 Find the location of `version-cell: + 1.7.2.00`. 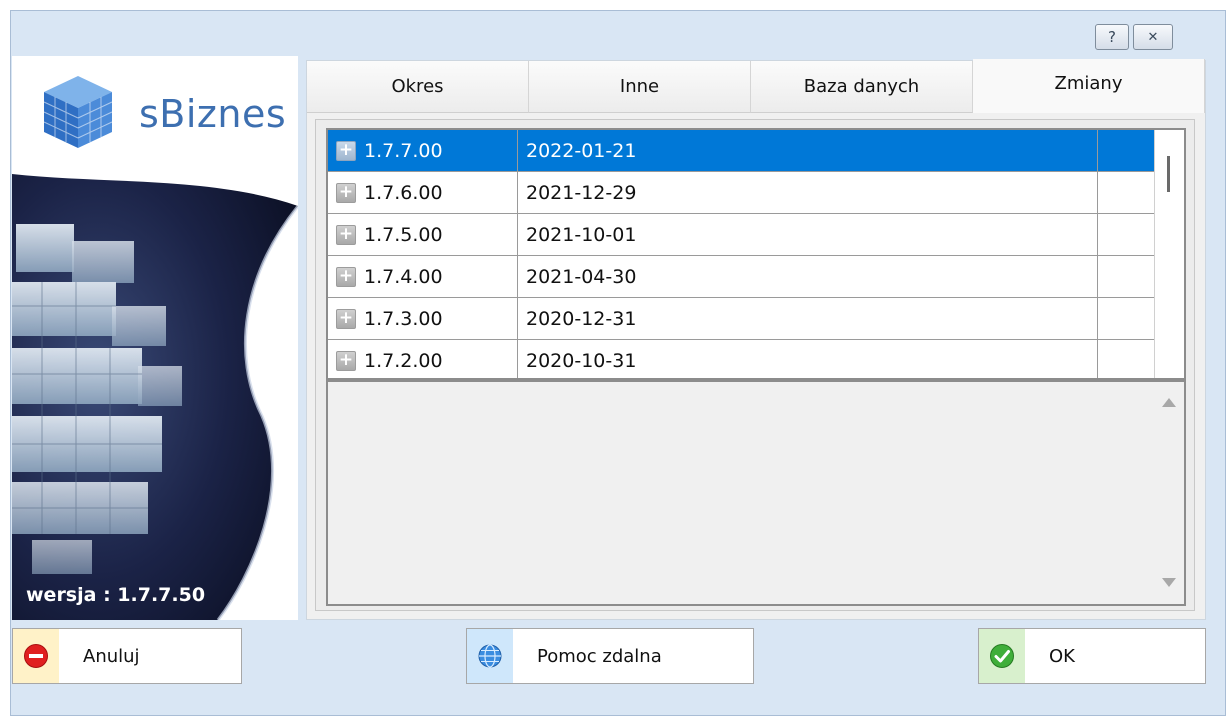

version-cell: + 1.7.2.00 is located at coordinates (423, 360).